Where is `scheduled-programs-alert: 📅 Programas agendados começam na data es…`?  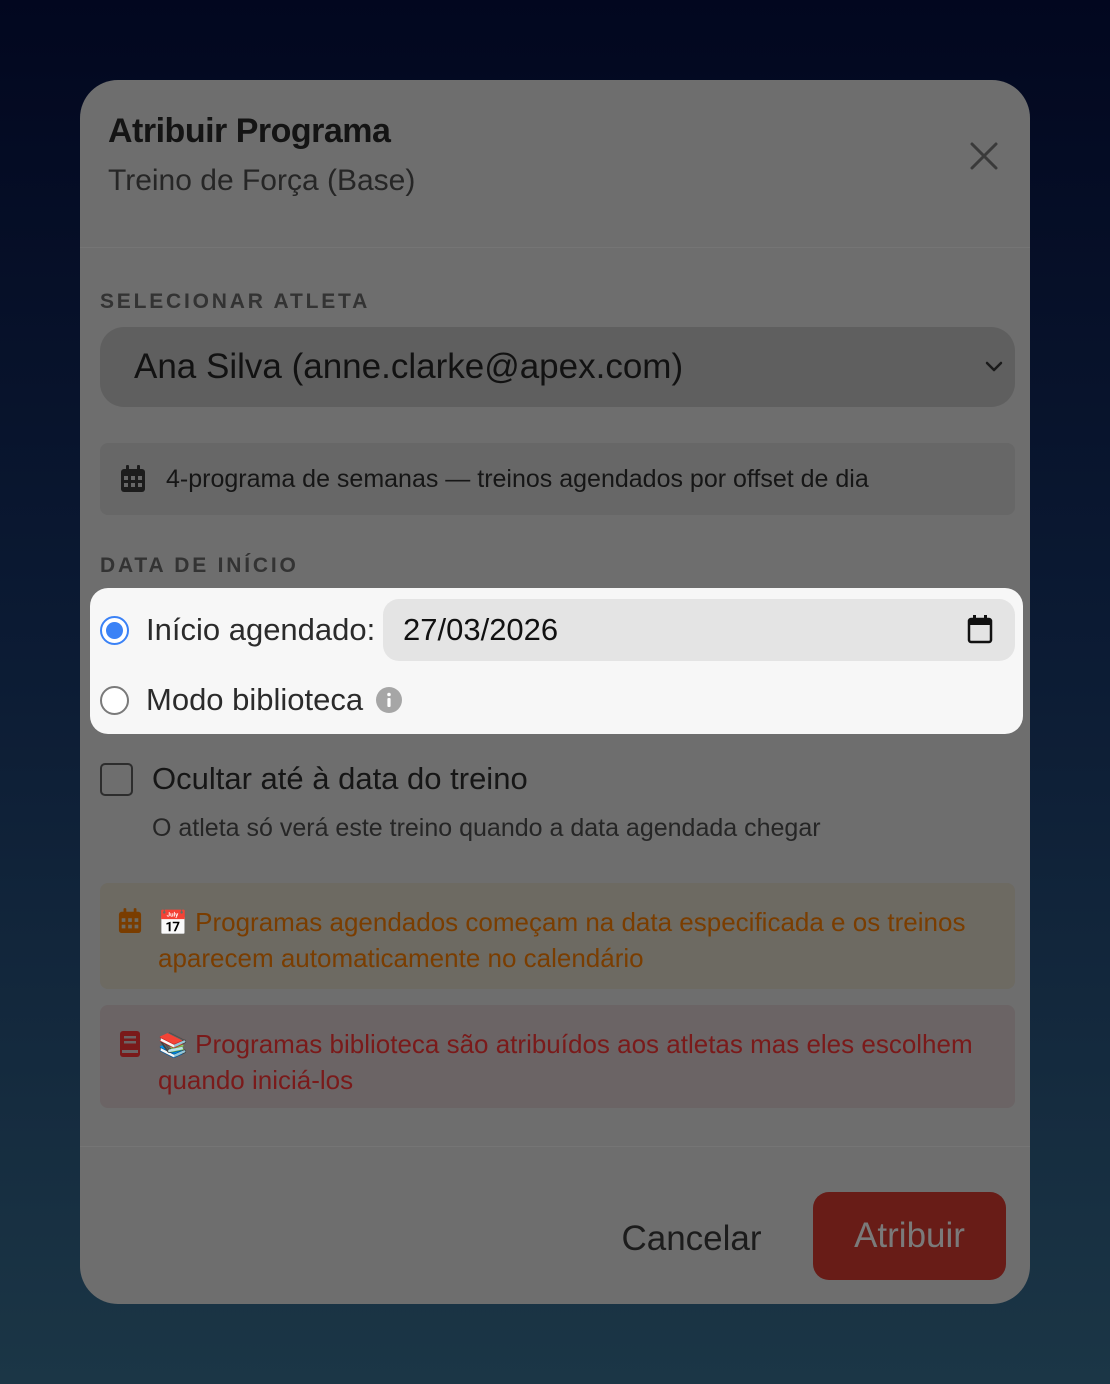 scheduled-programs-alert: 📅 Programas agendados começam na data es… is located at coordinates (557, 936).